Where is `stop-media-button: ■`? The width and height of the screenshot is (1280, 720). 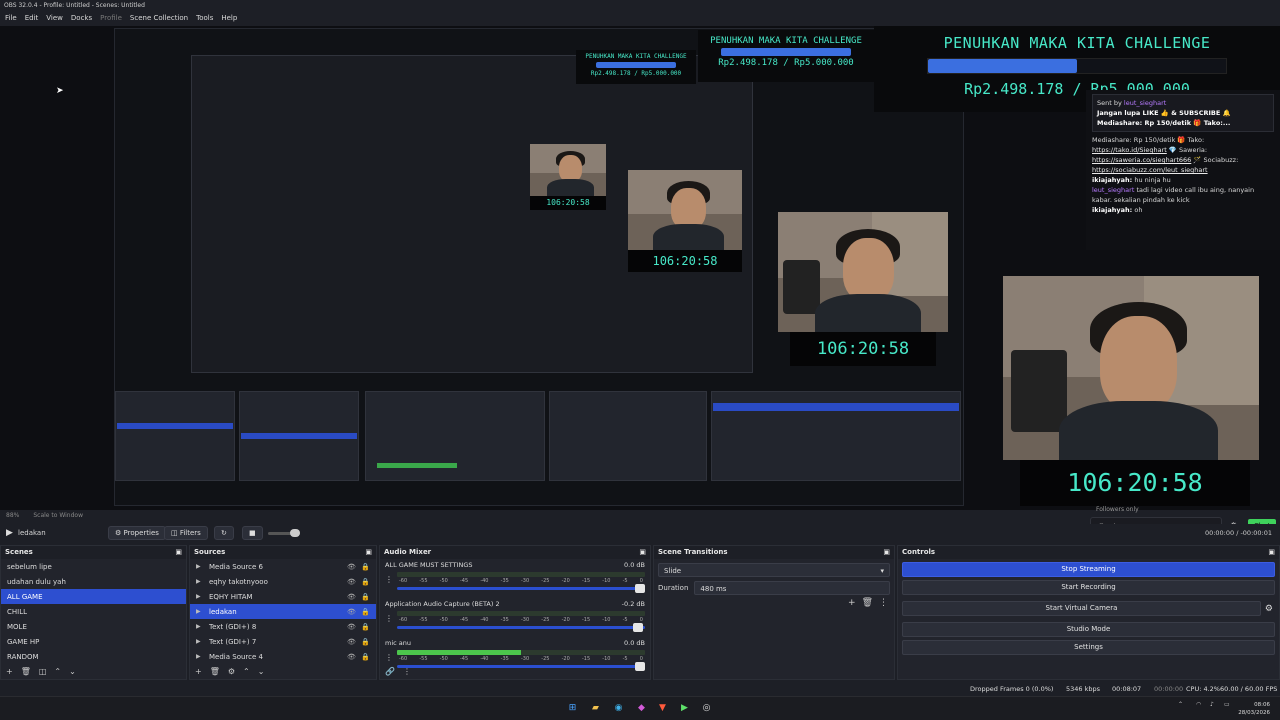
stop-media-button: ■ is located at coordinates (252, 533).